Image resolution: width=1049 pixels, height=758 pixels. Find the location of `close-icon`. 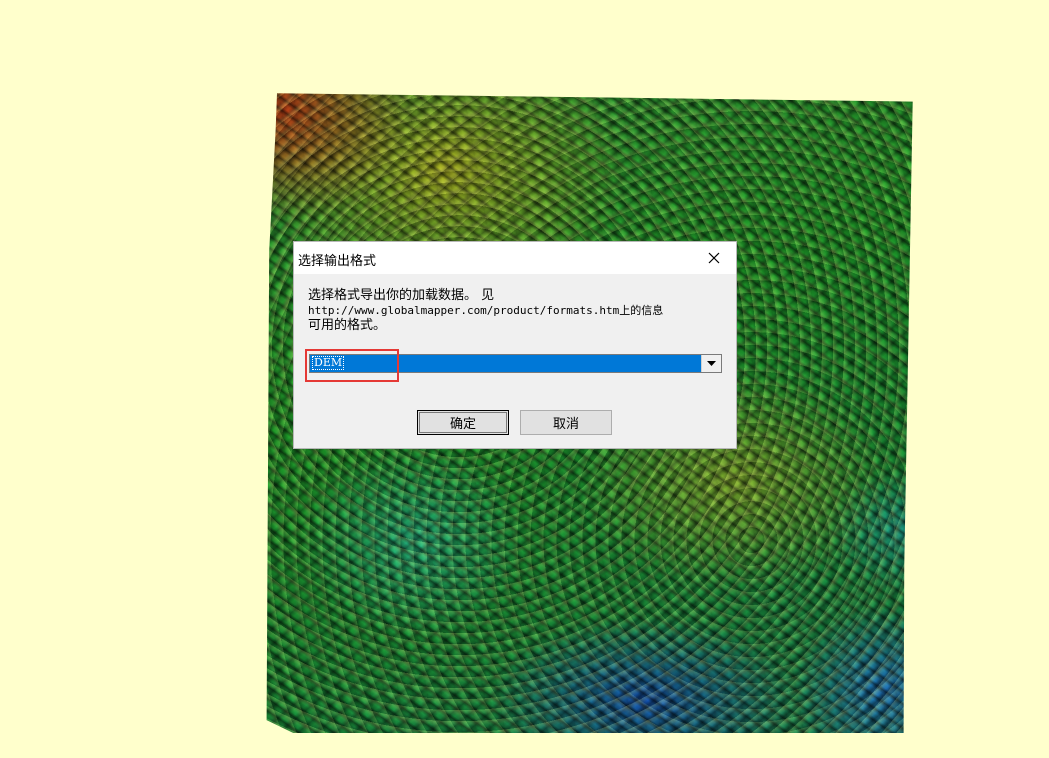

close-icon is located at coordinates (714, 258).